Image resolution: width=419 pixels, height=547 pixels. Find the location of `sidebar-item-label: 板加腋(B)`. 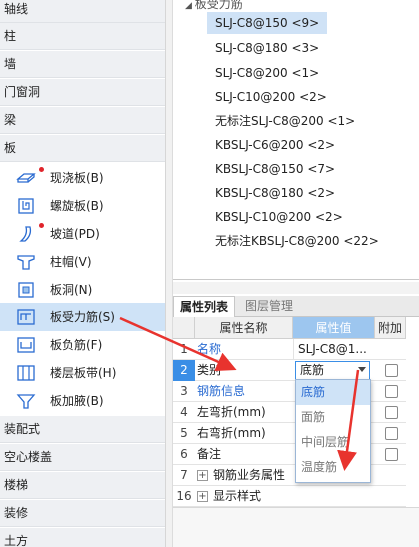

sidebar-item-label: 板加腋(B) is located at coordinates (77, 401).